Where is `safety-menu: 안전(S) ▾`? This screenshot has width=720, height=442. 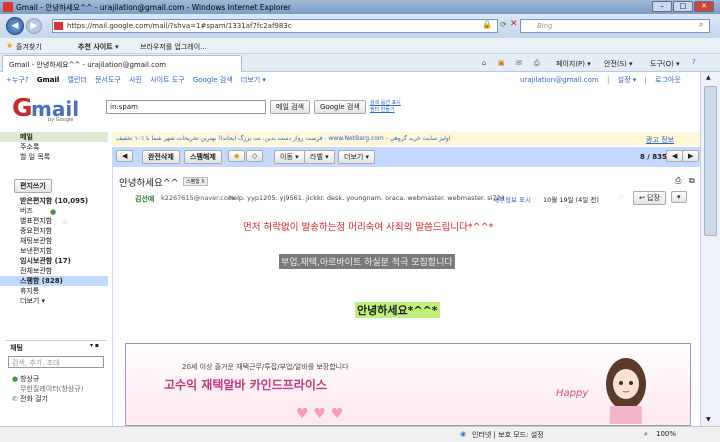 safety-menu: 안전(S) ▾ is located at coordinates (618, 64).